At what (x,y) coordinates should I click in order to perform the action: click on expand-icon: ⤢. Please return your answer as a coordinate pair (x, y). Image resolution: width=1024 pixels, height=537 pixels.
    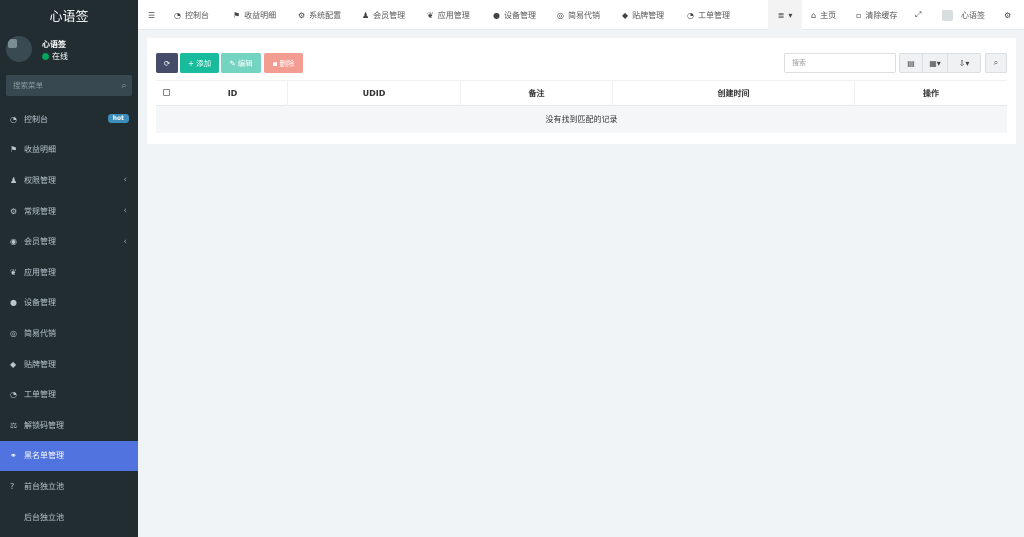
    Looking at the image, I should click on (918, 14).